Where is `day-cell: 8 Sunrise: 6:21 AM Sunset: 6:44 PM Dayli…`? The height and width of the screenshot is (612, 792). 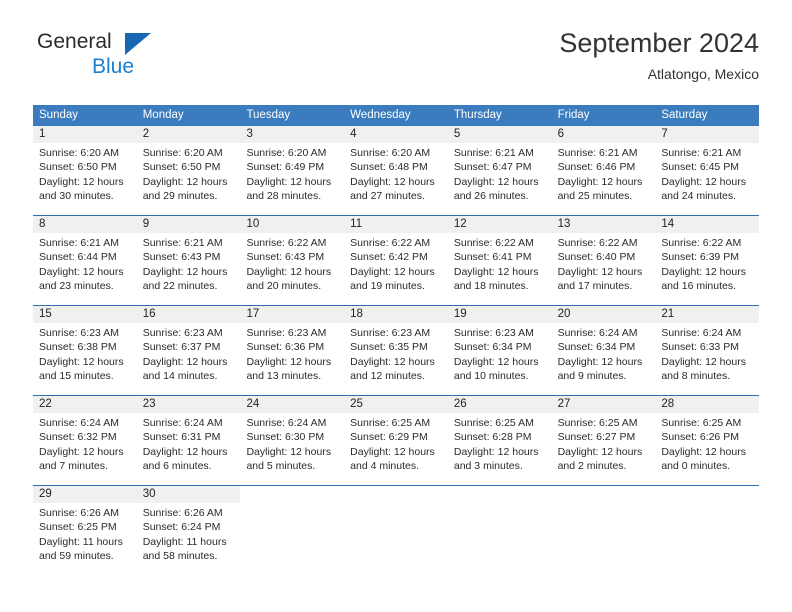 day-cell: 8 Sunrise: 6:21 AM Sunset: 6:44 PM Dayli… is located at coordinates (85, 260).